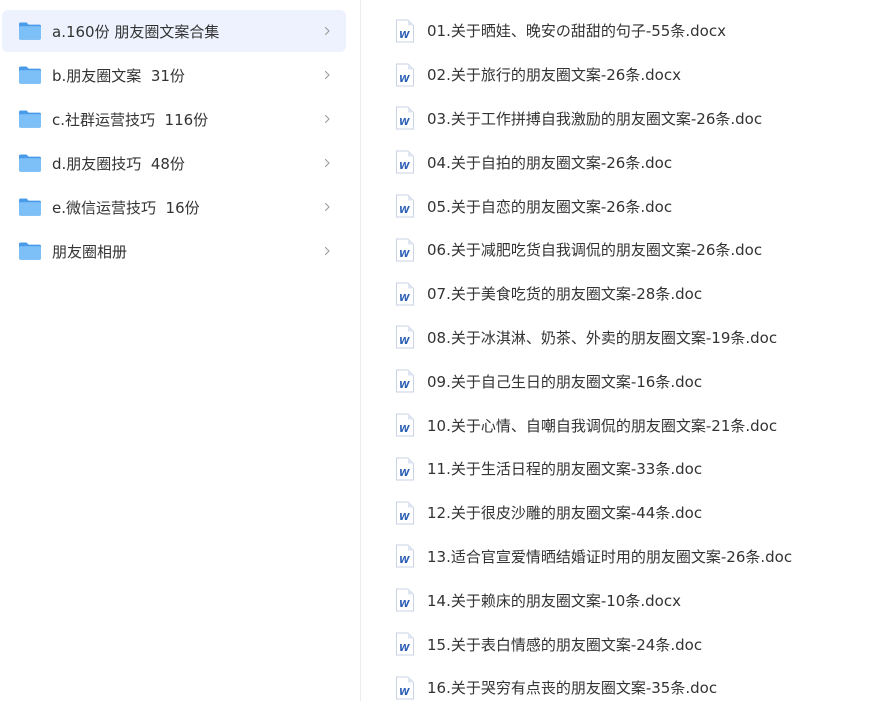 The image size is (875, 701). Describe the element at coordinates (595, 118) in the screenshot. I see `file-name: 03.关于工作拼搏自我激励的朋友圈文案-26条.doc` at that location.